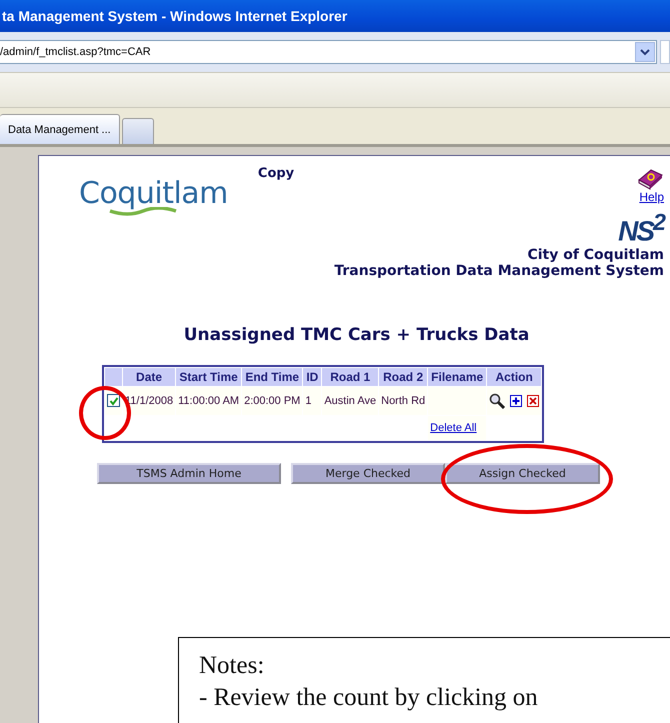 The width and height of the screenshot is (670, 723). What do you see at coordinates (497, 401) in the screenshot?
I see `magnifier-icon` at bounding box center [497, 401].